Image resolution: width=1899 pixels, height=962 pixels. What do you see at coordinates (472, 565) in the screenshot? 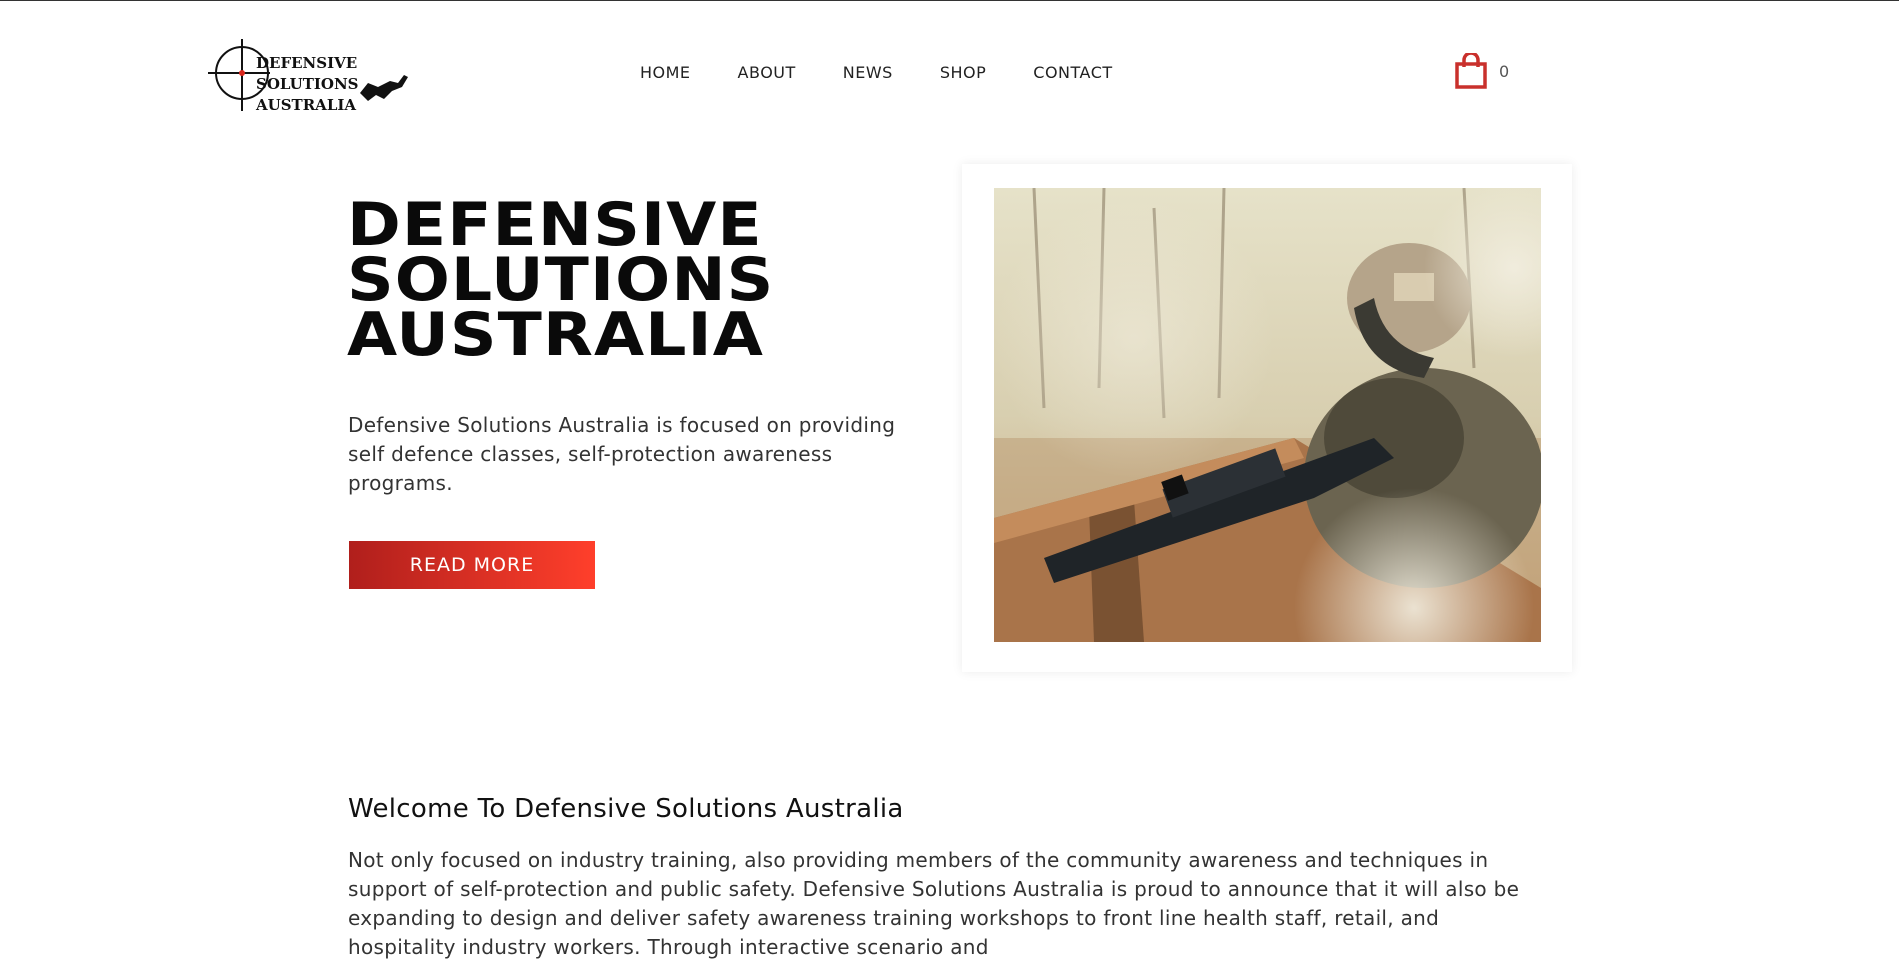
I see `read-more-button: READ MORE` at bounding box center [472, 565].